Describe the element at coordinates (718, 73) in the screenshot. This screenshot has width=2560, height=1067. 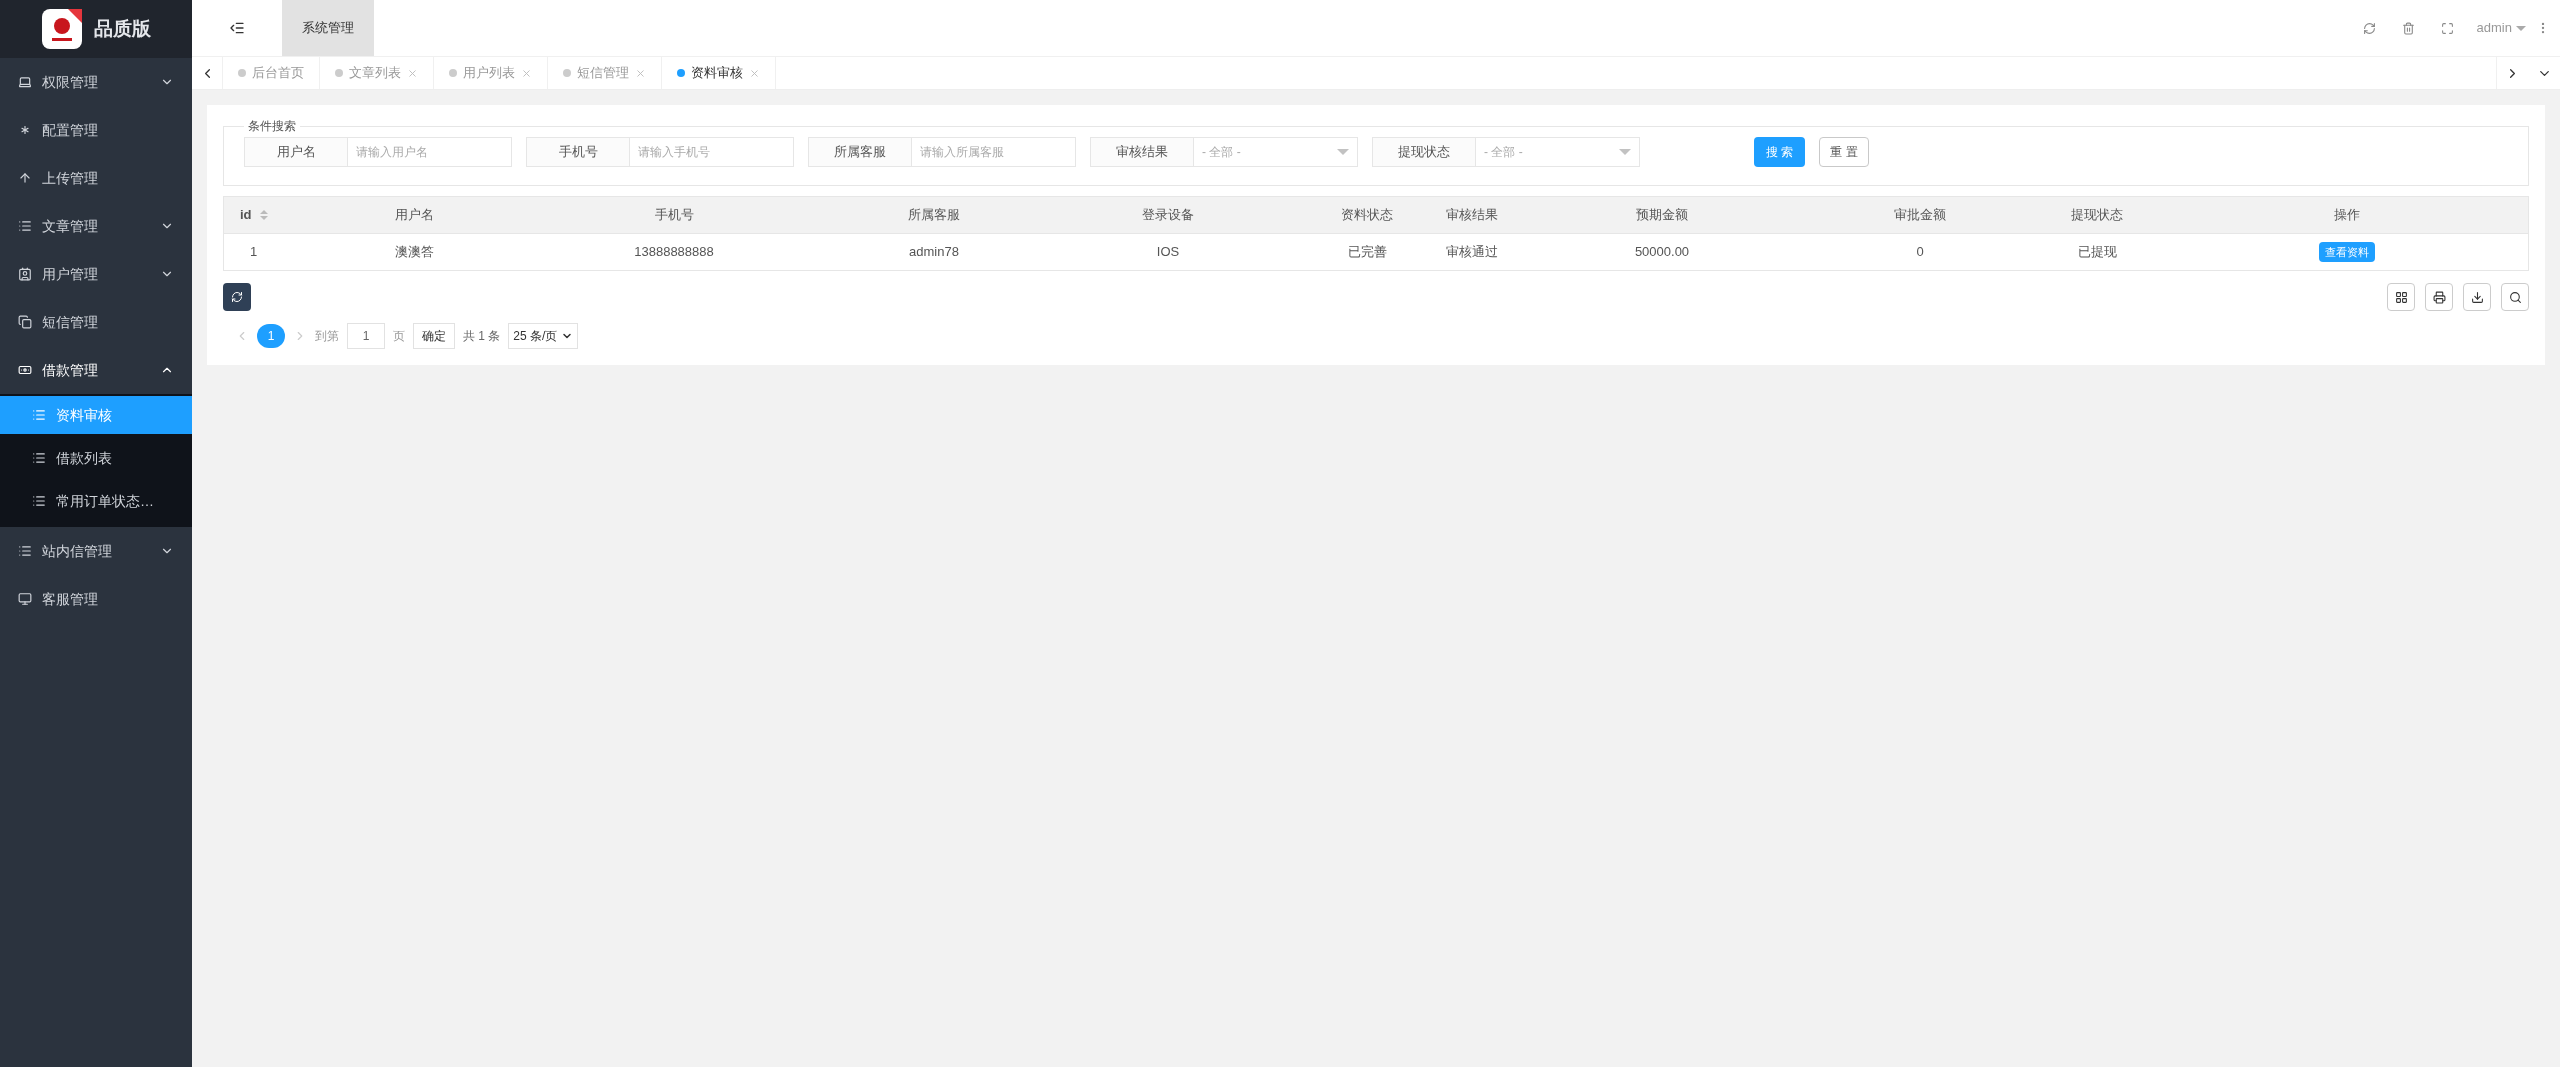
I see `page-tab: 资料审核` at that location.